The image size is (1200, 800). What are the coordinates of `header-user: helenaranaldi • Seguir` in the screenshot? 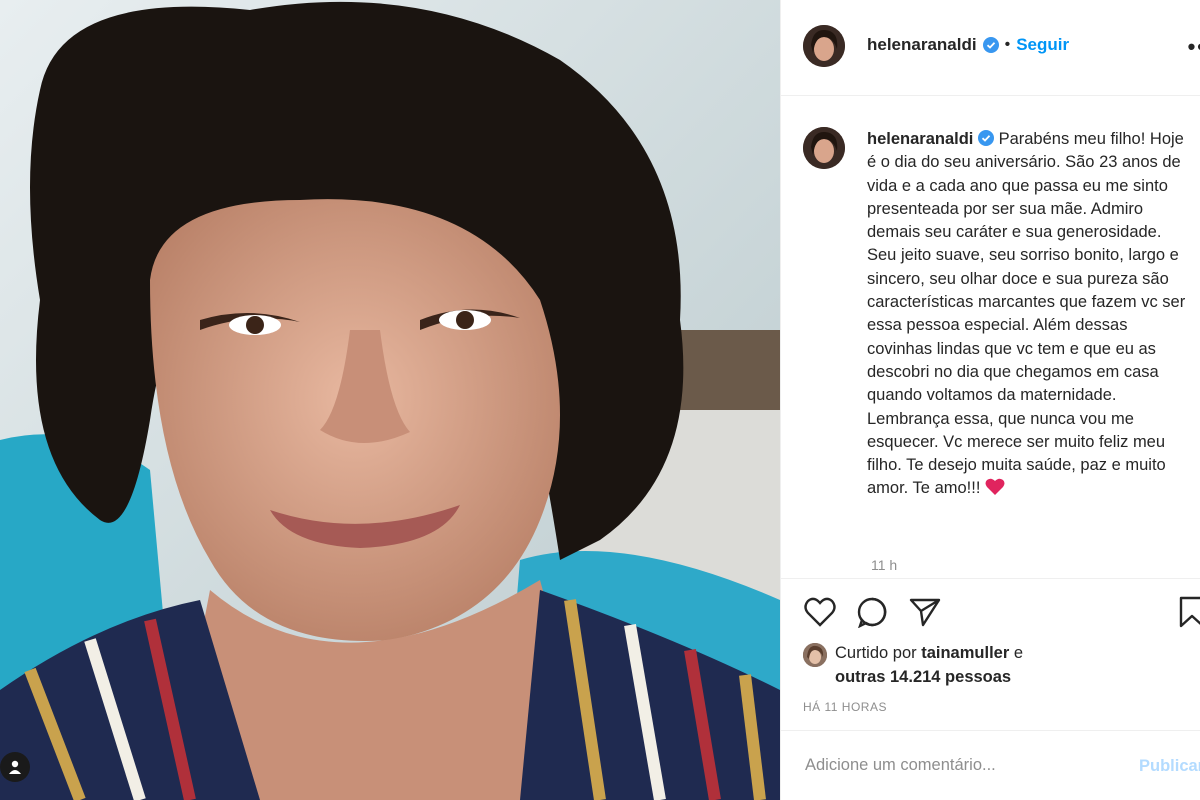 It's located at (968, 45).